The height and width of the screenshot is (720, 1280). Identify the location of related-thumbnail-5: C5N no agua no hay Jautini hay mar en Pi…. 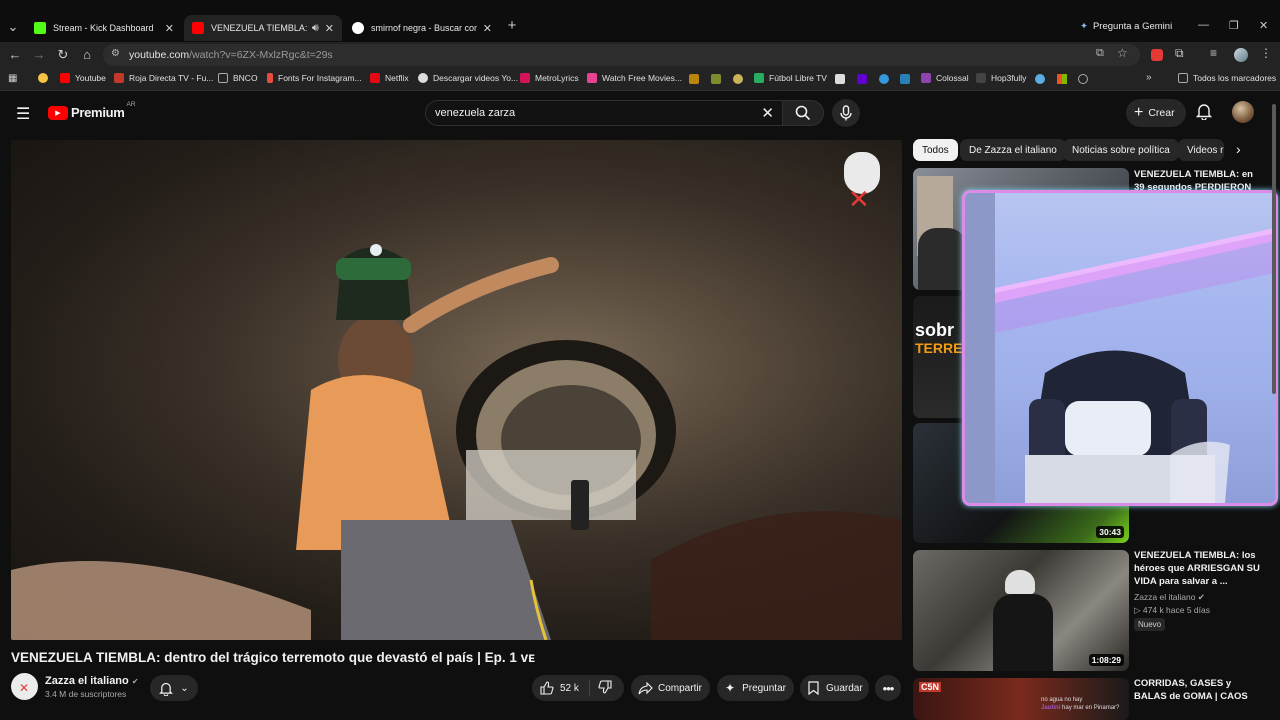
(1021, 699).